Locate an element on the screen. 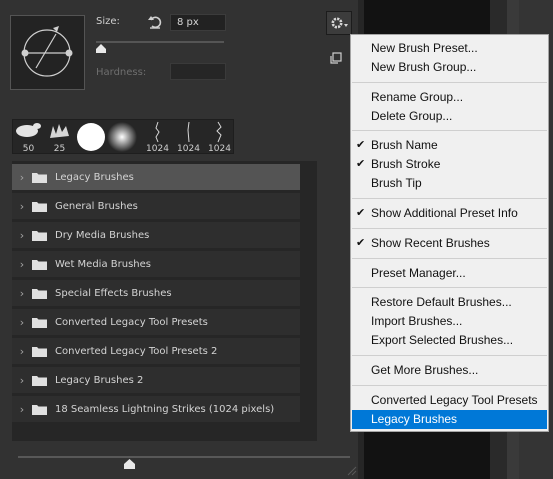 This screenshot has height=479, width=553. brush-angle-diagram is located at coordinates (47, 51).